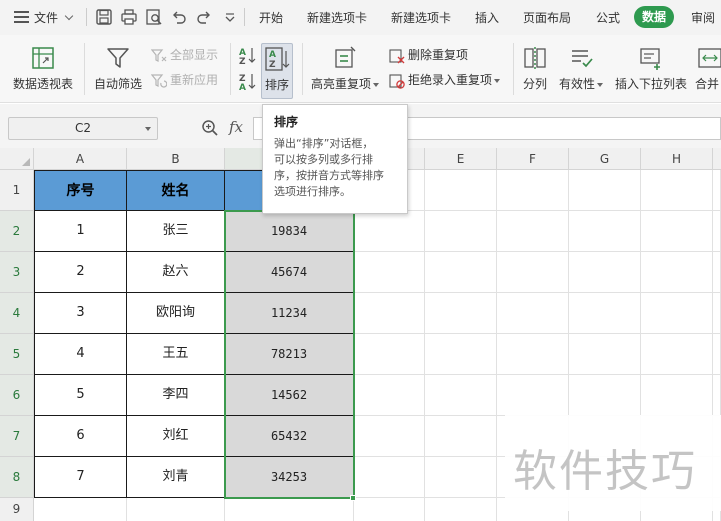 The image size is (721, 521). What do you see at coordinates (247, 56) in the screenshot?
I see `sort-ascending-icon: AZ` at bounding box center [247, 56].